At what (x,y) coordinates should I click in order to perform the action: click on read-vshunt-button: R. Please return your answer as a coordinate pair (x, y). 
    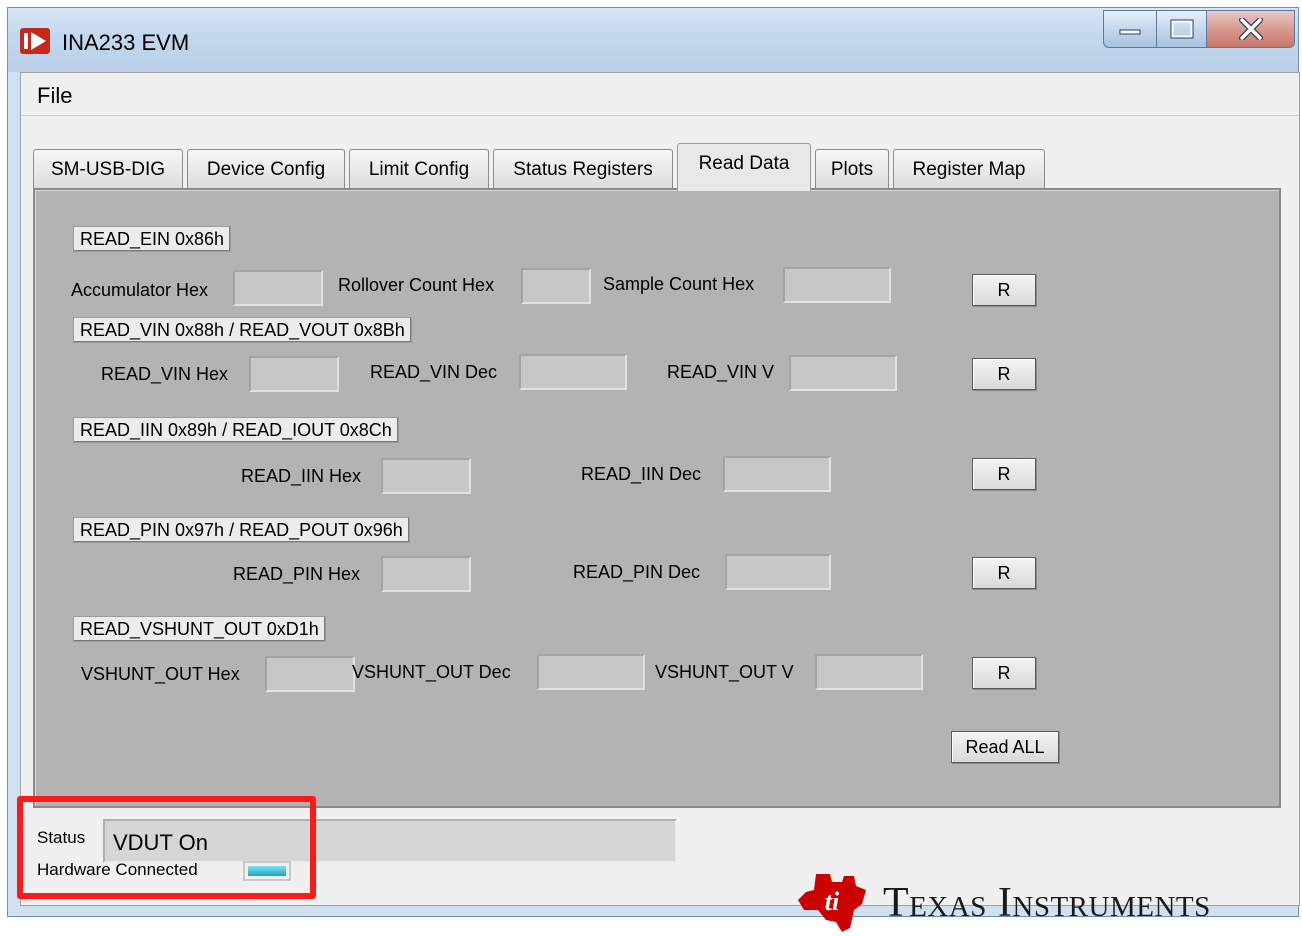
    Looking at the image, I should click on (1004, 673).